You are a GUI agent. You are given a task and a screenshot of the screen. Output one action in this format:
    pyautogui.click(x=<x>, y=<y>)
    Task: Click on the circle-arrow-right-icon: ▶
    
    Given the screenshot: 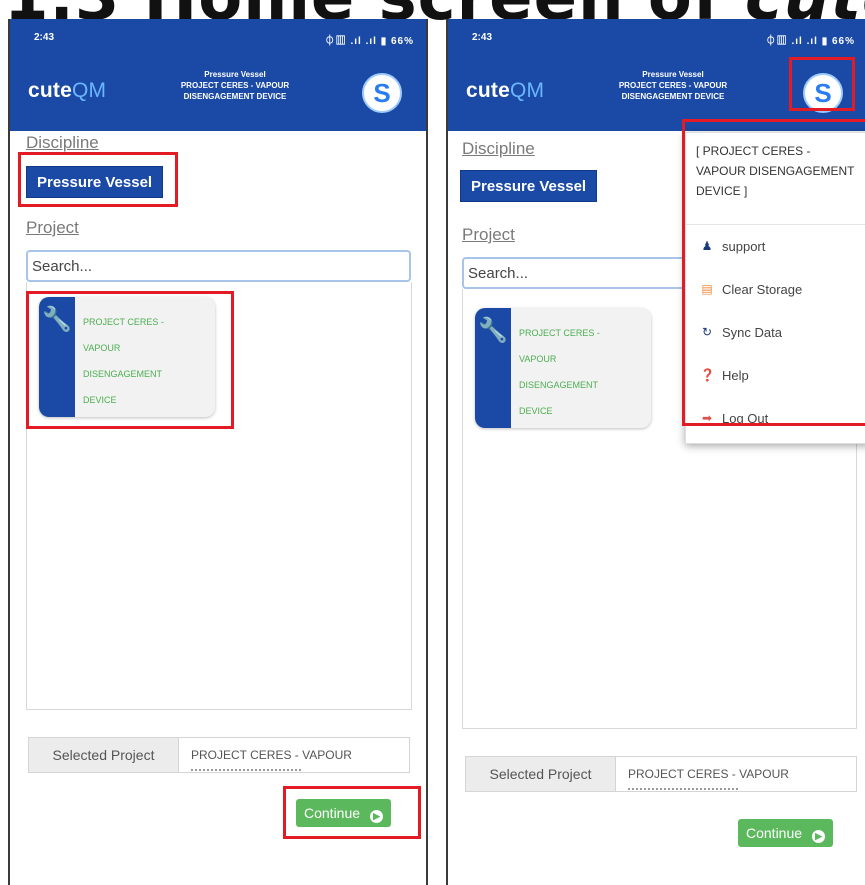 What is the action you would take?
    pyautogui.click(x=819, y=836)
    